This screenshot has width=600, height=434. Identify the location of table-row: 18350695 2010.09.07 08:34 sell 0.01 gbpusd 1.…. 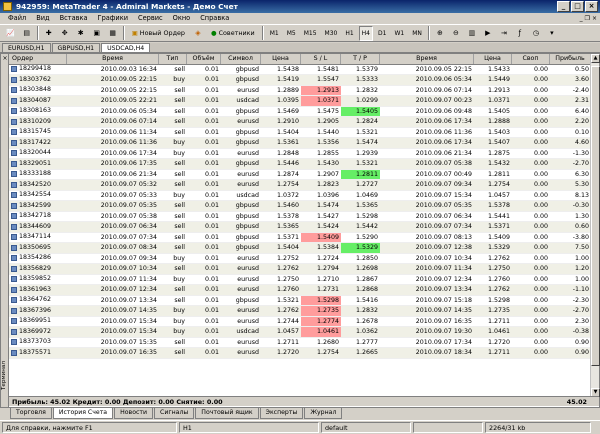
(300, 248).